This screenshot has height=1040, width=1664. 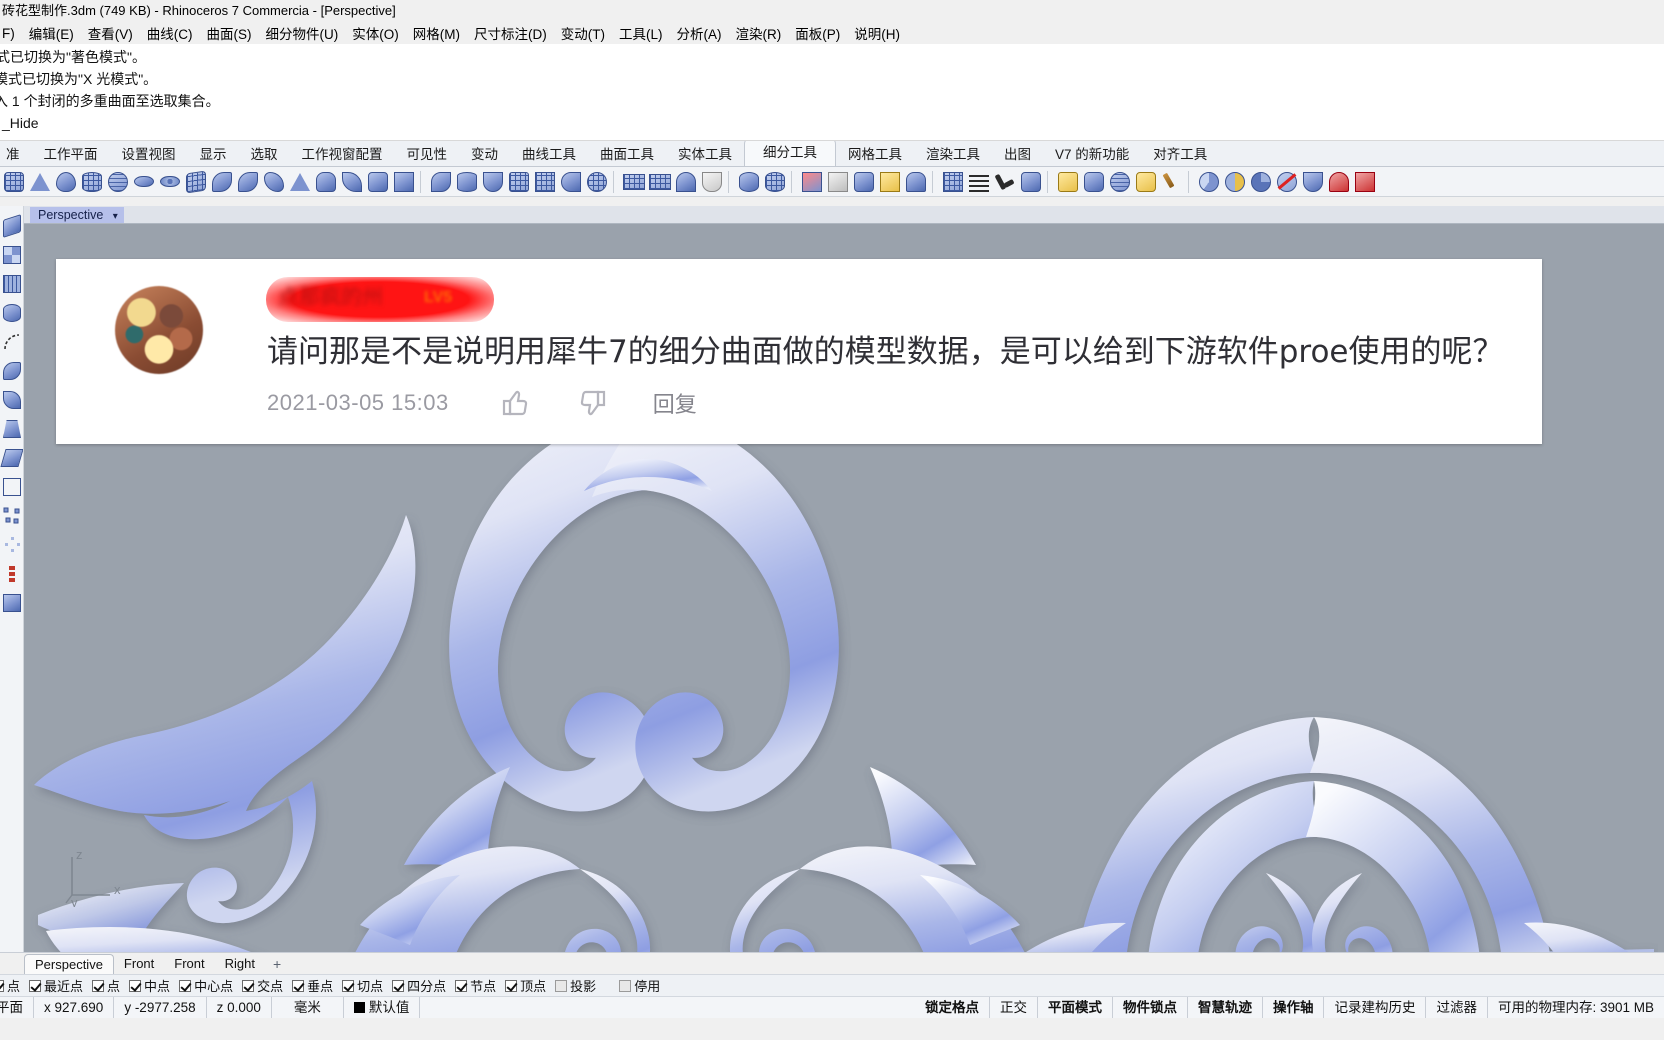 I want to click on subd-cone-icon, so click(x=40, y=182).